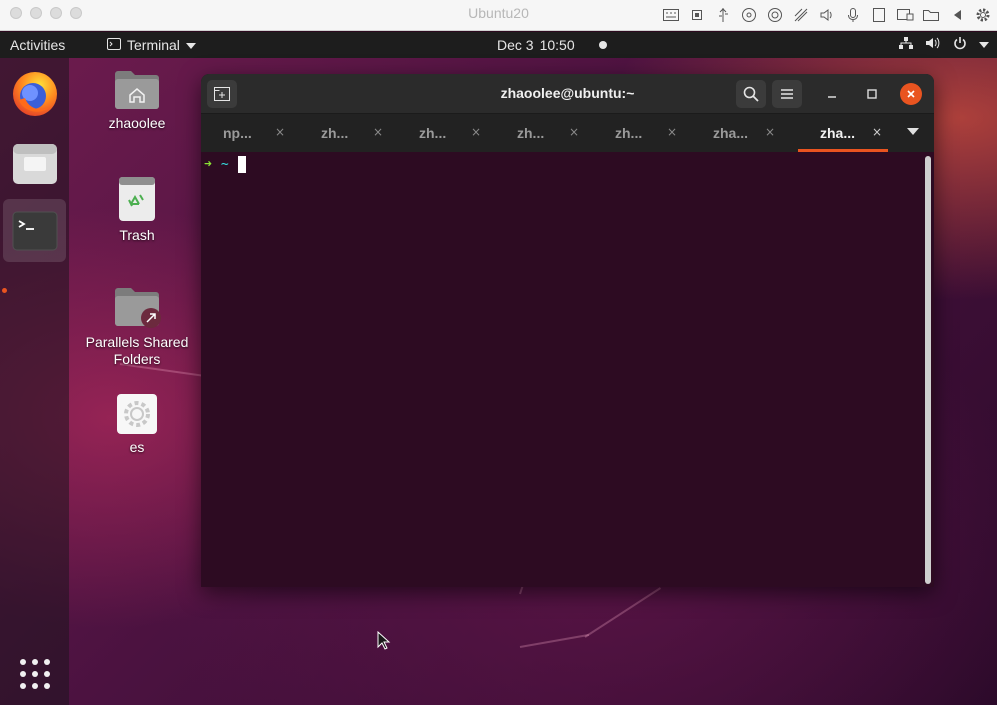 Image resolution: width=997 pixels, height=705 pixels. What do you see at coordinates (498, 15) in the screenshot?
I see `host-window-titlebar: Ubuntu20` at bounding box center [498, 15].